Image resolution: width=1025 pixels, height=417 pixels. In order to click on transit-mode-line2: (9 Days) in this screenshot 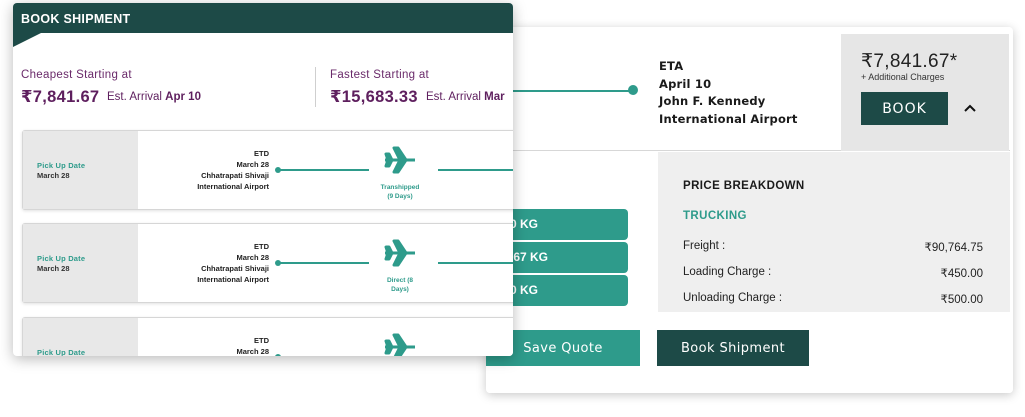, I will do `click(400, 196)`.